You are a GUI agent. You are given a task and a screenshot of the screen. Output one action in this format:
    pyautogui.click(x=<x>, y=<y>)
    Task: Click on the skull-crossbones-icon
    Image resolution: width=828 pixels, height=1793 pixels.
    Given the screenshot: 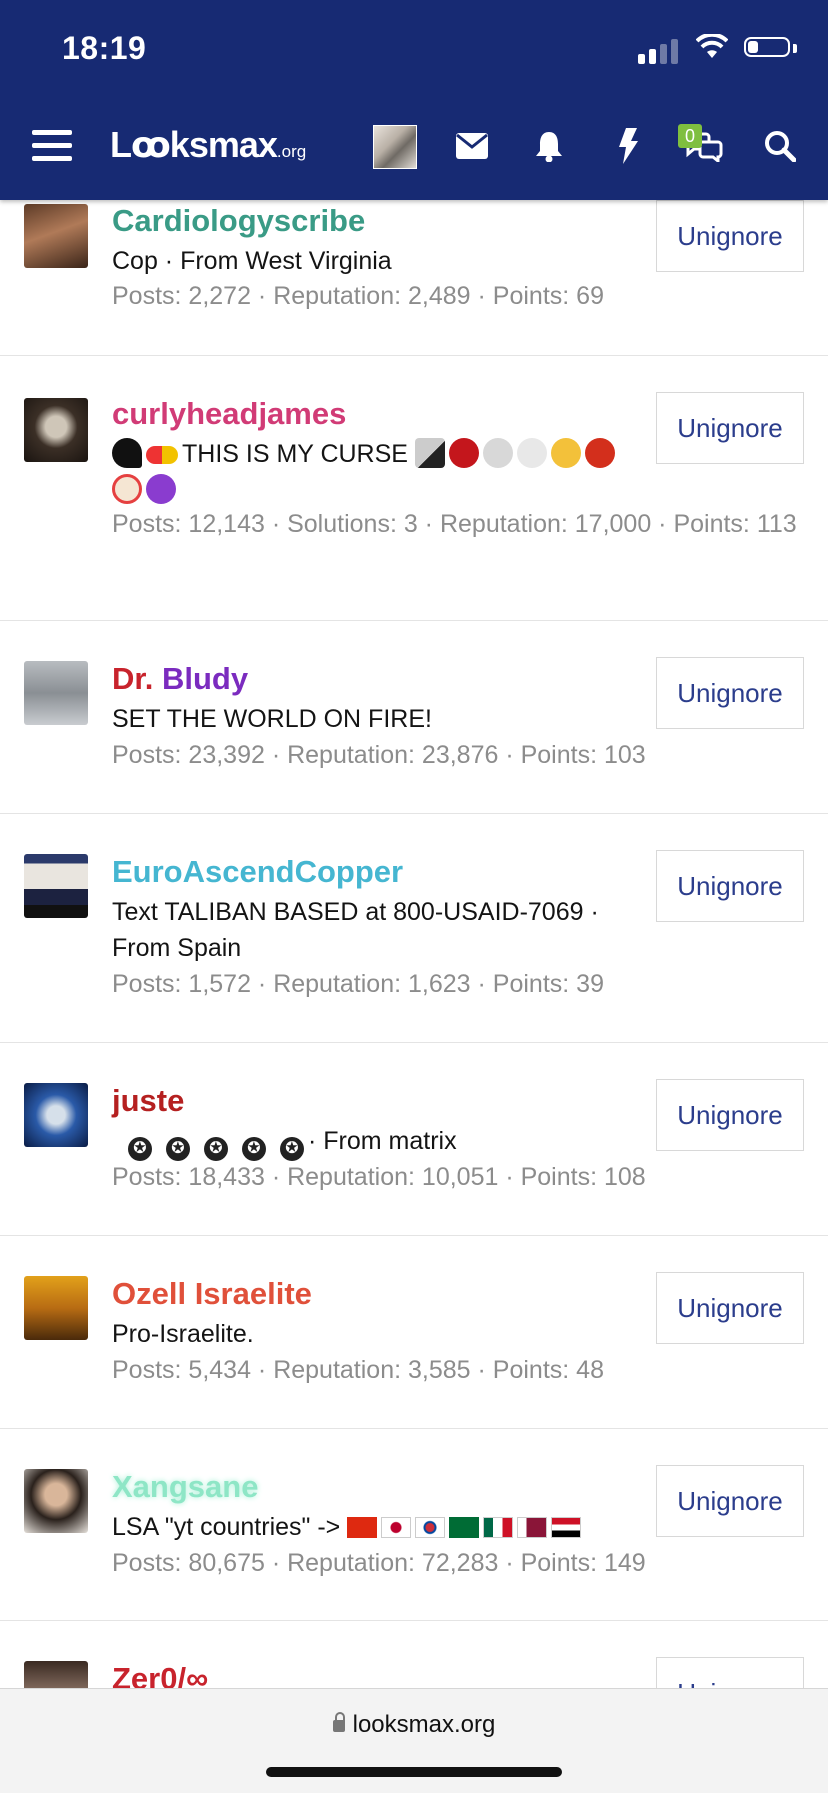 What is the action you would take?
    pyautogui.click(x=497, y=453)
    